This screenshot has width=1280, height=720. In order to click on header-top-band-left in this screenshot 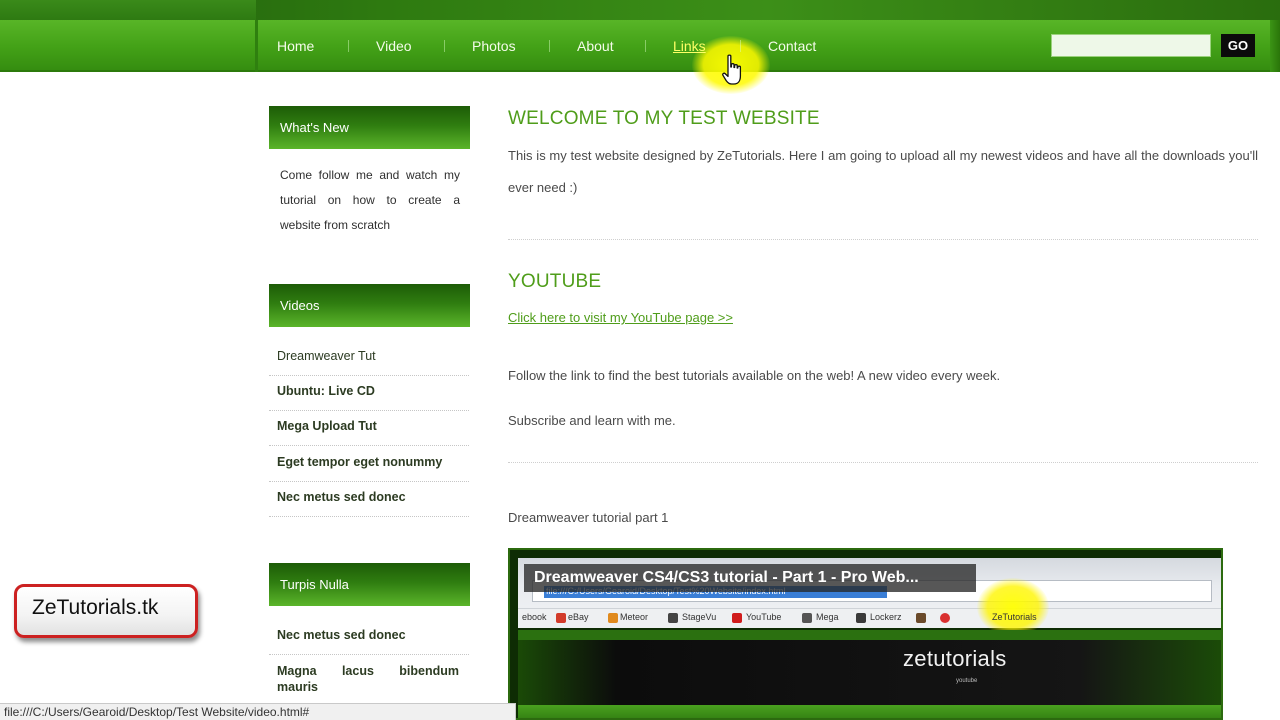, I will do `click(128, 10)`.